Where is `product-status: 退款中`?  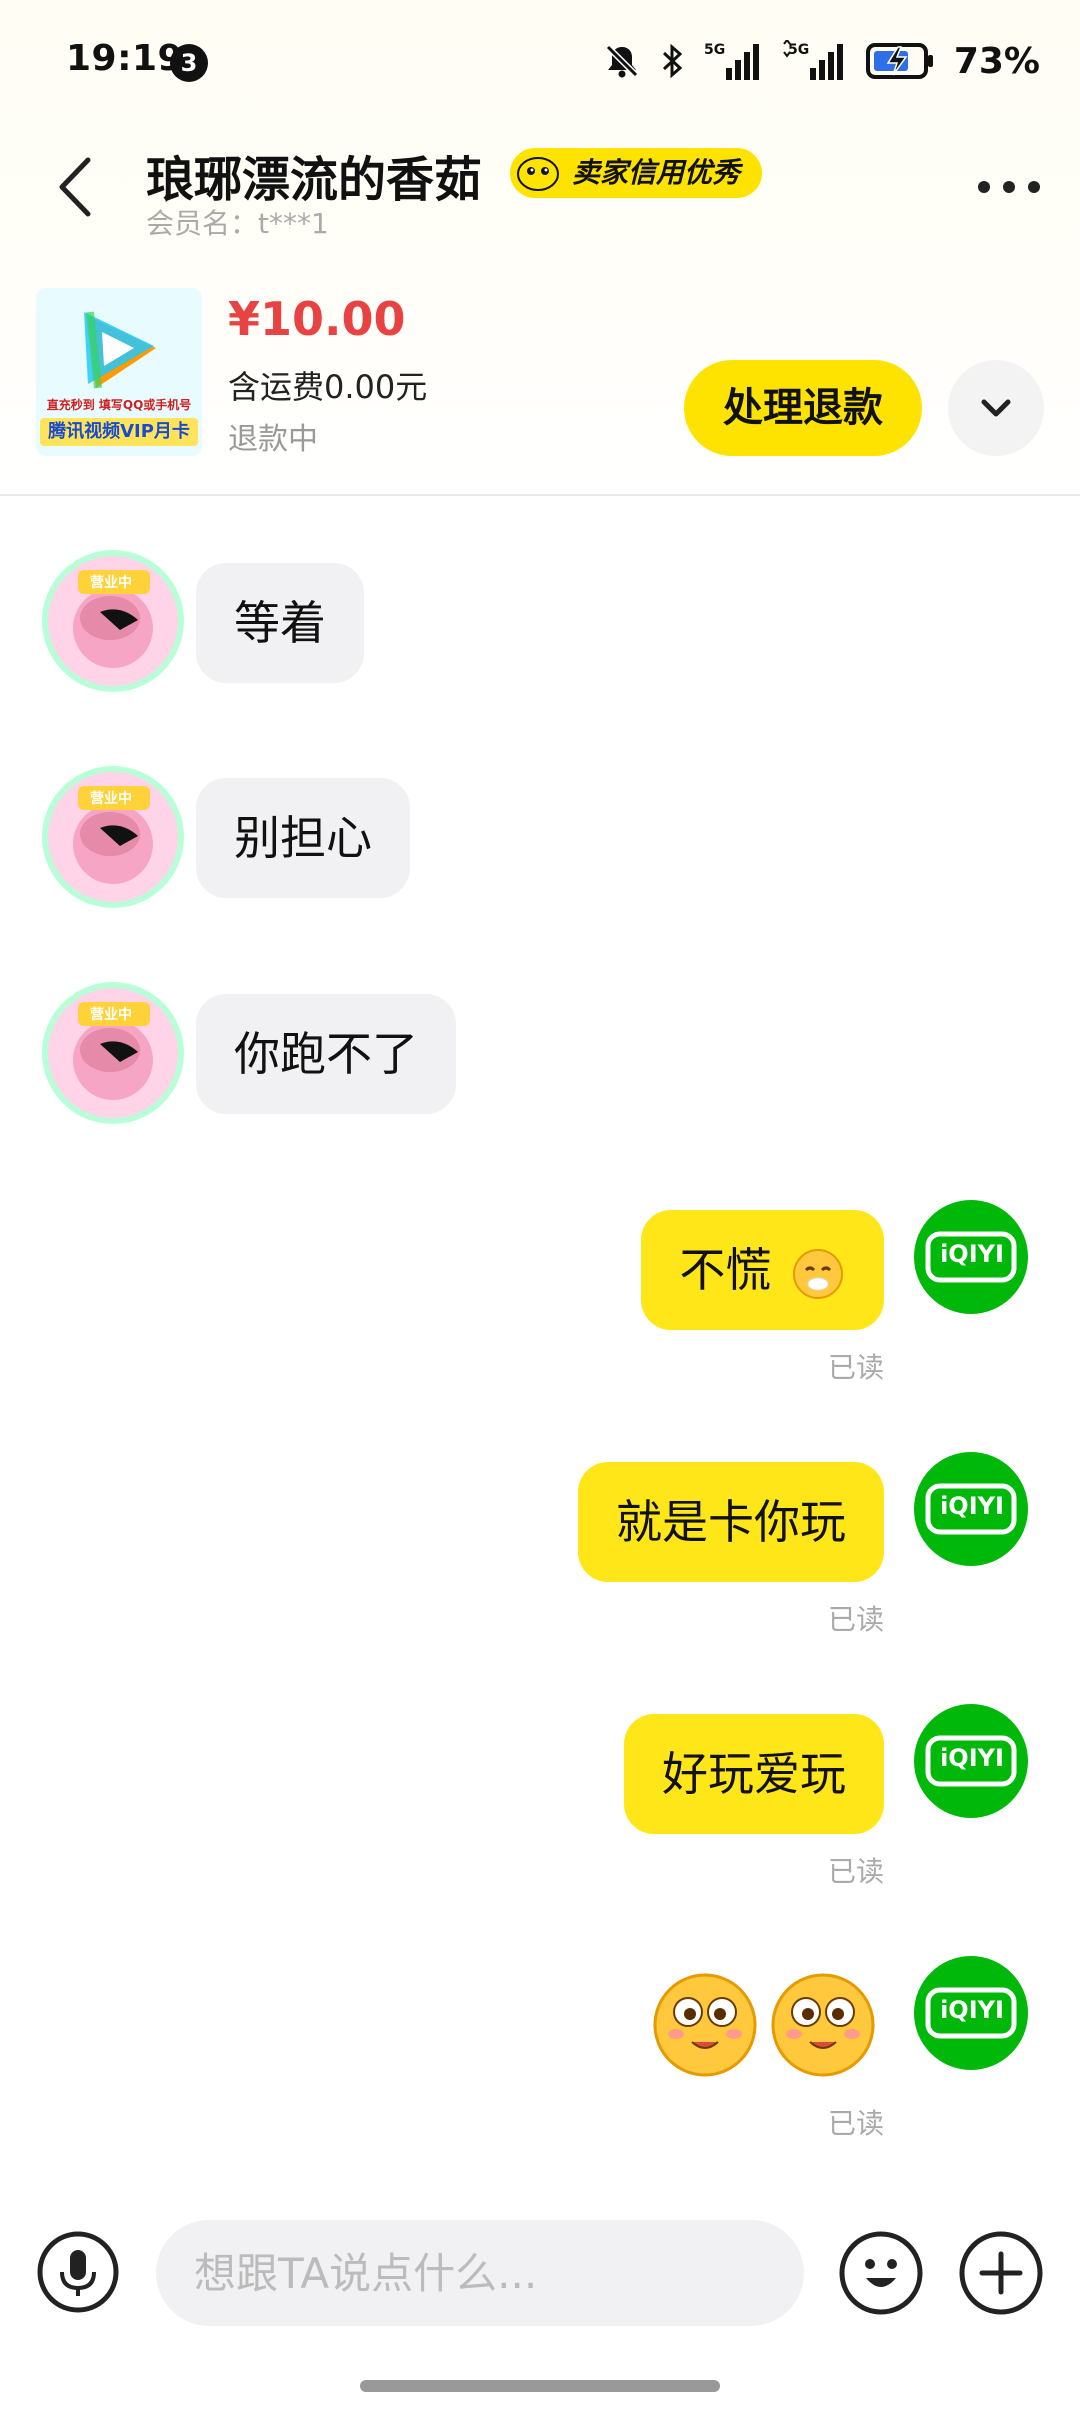
product-status: 退款中 is located at coordinates (273, 439).